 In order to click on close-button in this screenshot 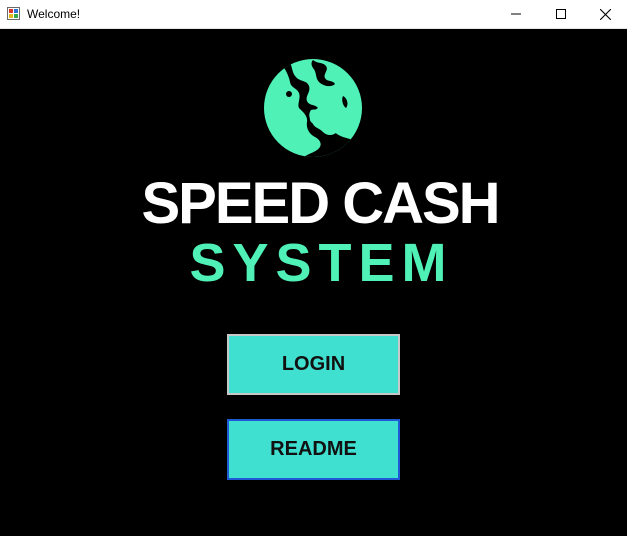, I will do `click(604, 14)`.